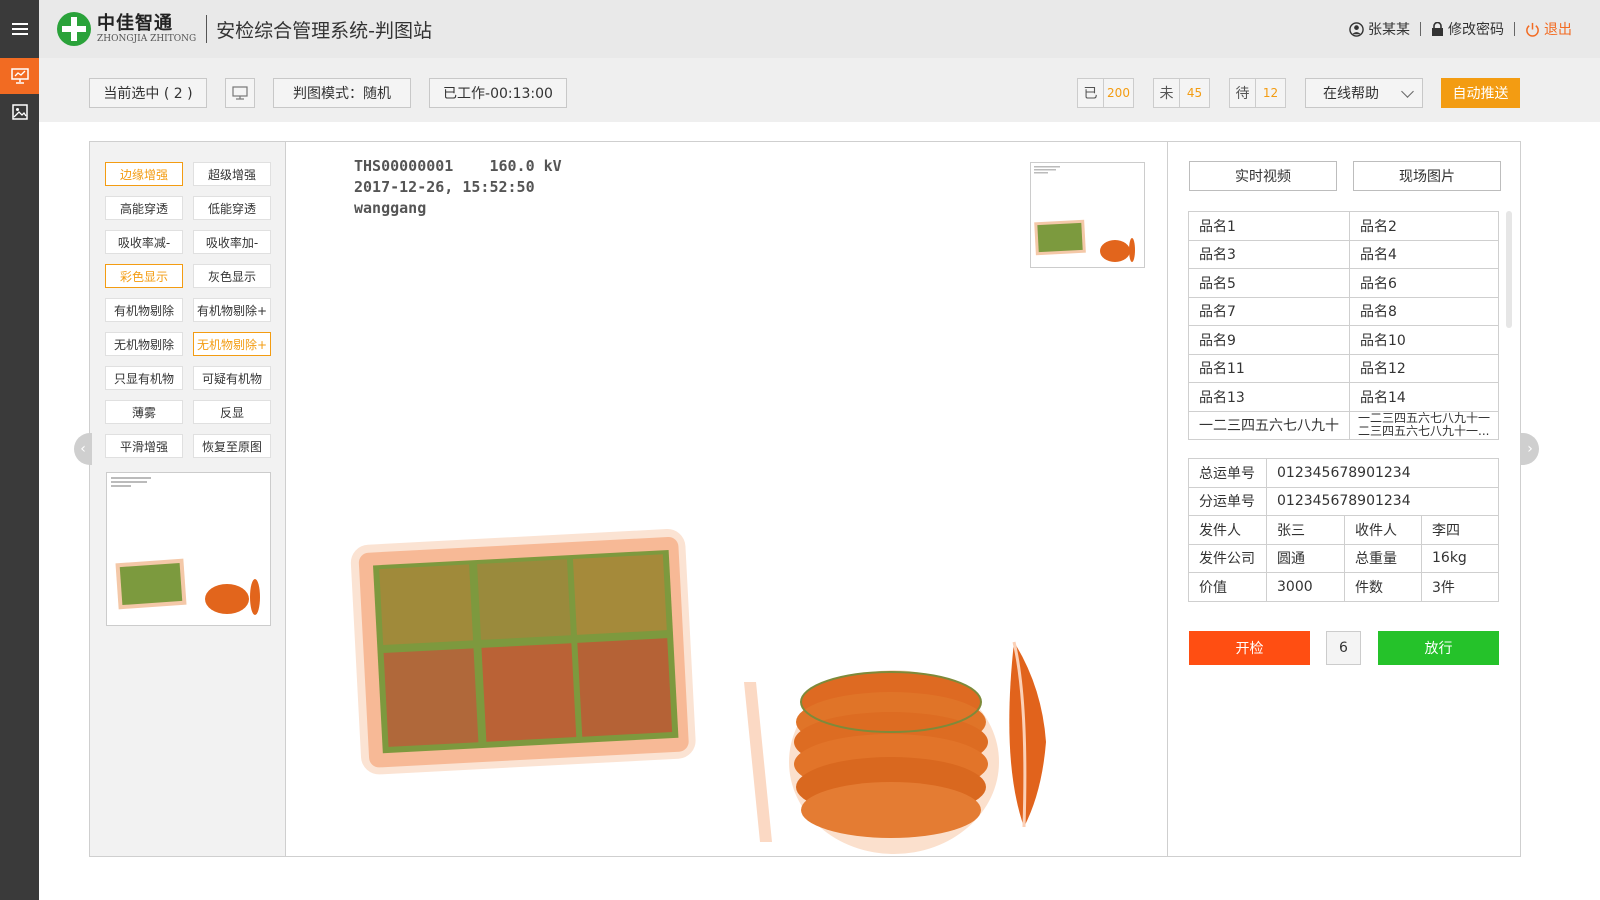  What do you see at coordinates (1509, 269) in the screenshot?
I see `goods-scrollbar` at bounding box center [1509, 269].